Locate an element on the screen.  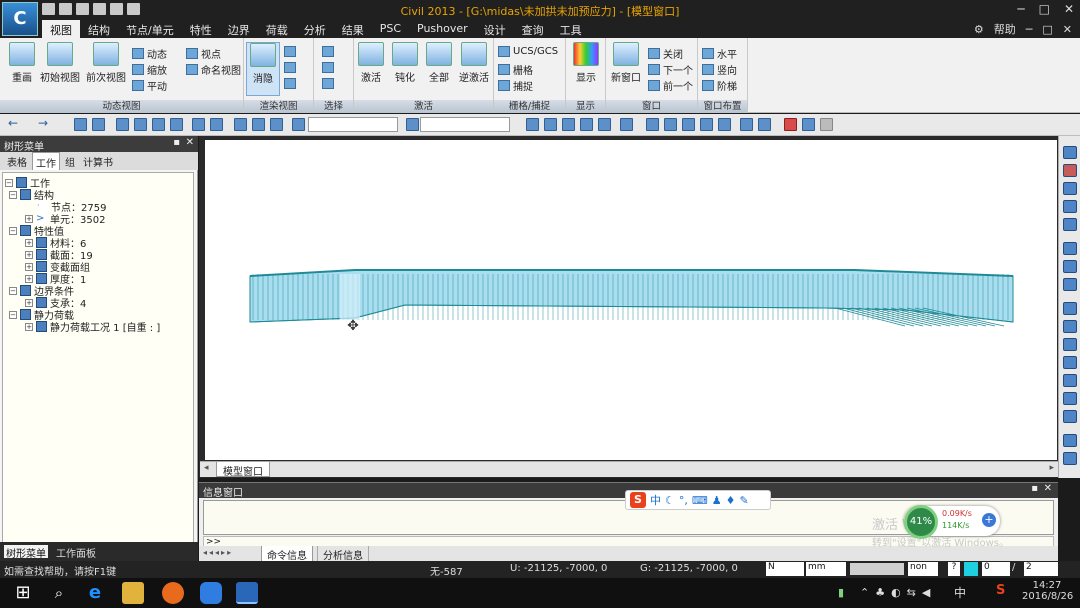
skin-icon: ♦ is located at coordinates (731, 500).